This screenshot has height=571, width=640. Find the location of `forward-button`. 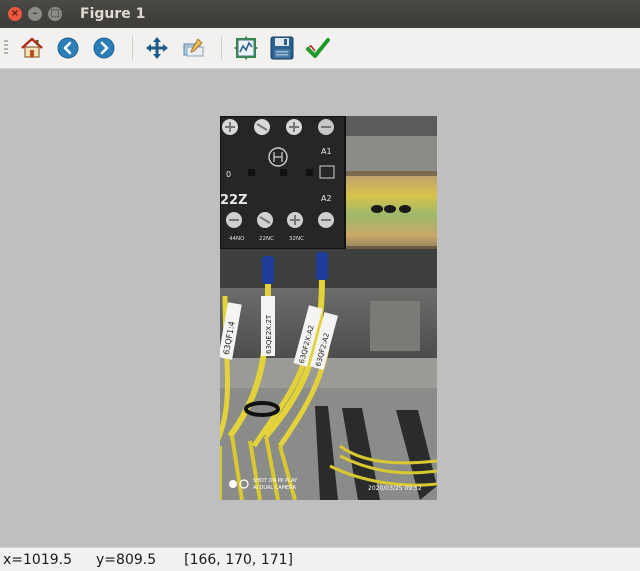

forward-button is located at coordinates (104, 48).